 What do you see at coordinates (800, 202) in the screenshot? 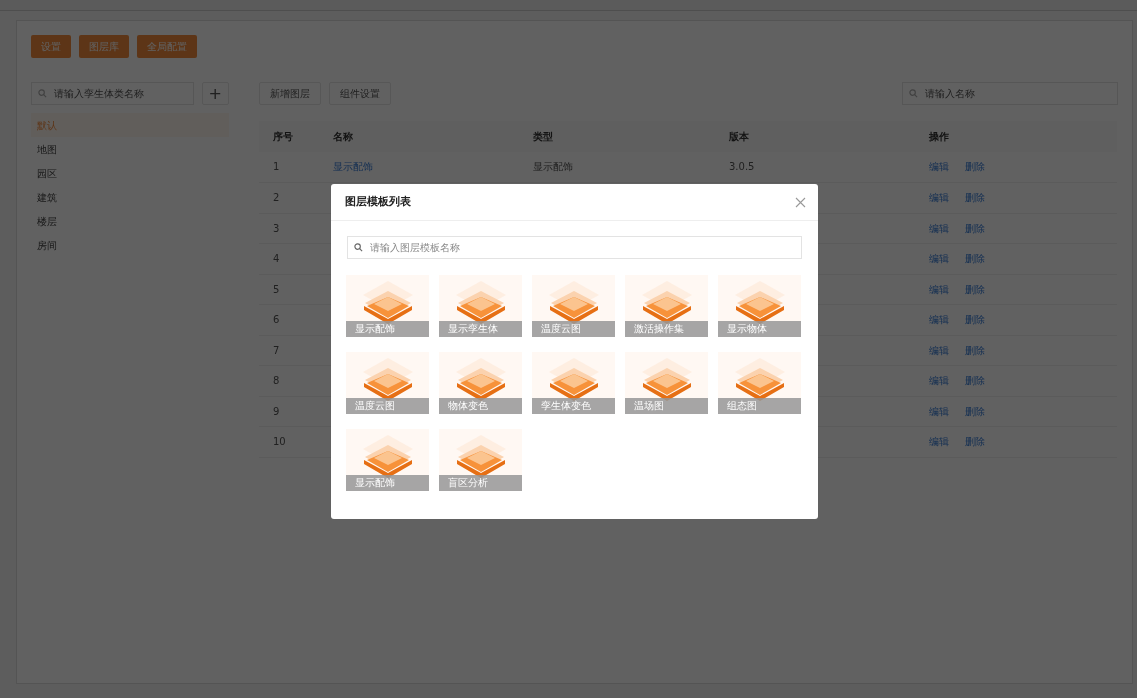
I see `close-icon` at bounding box center [800, 202].